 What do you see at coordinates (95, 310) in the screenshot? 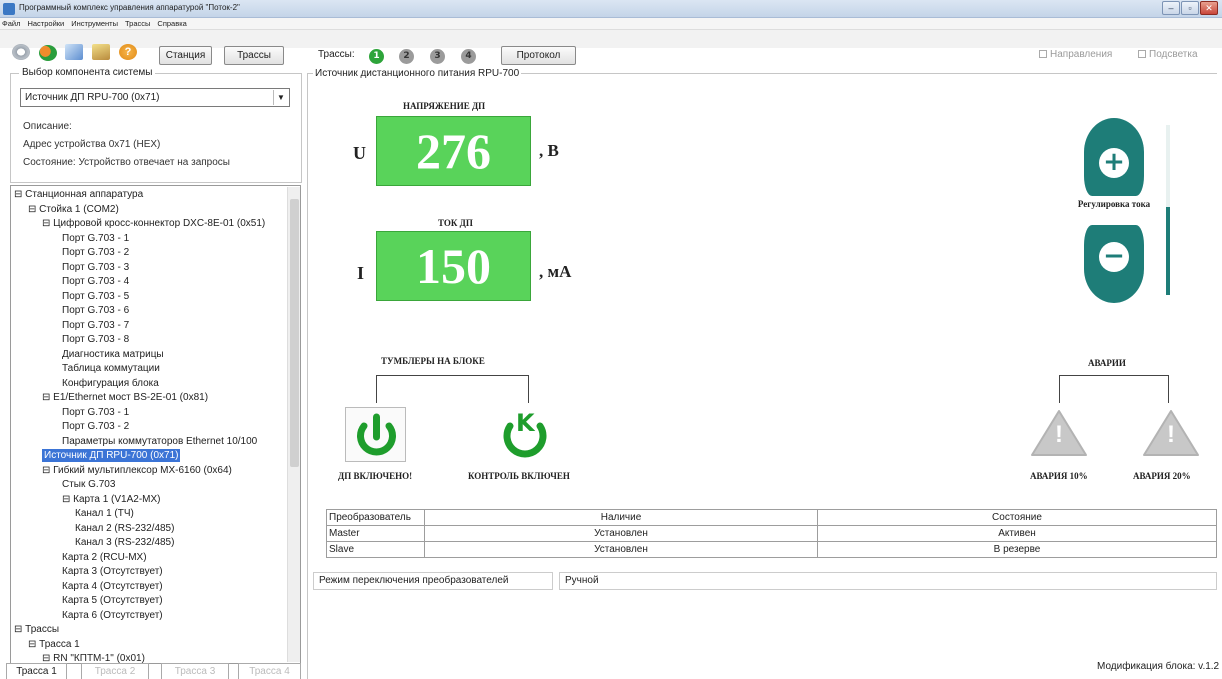
I see `tree-item: Порт G.703 - 6` at bounding box center [95, 310].